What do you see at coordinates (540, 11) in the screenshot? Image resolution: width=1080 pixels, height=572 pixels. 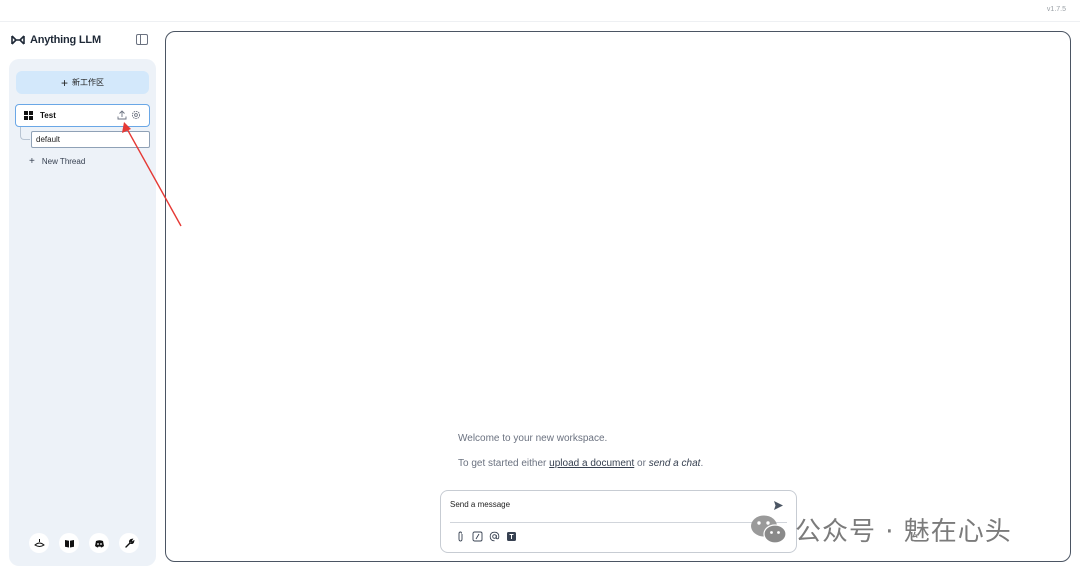 I see `top-bar: v1.7.5` at bounding box center [540, 11].